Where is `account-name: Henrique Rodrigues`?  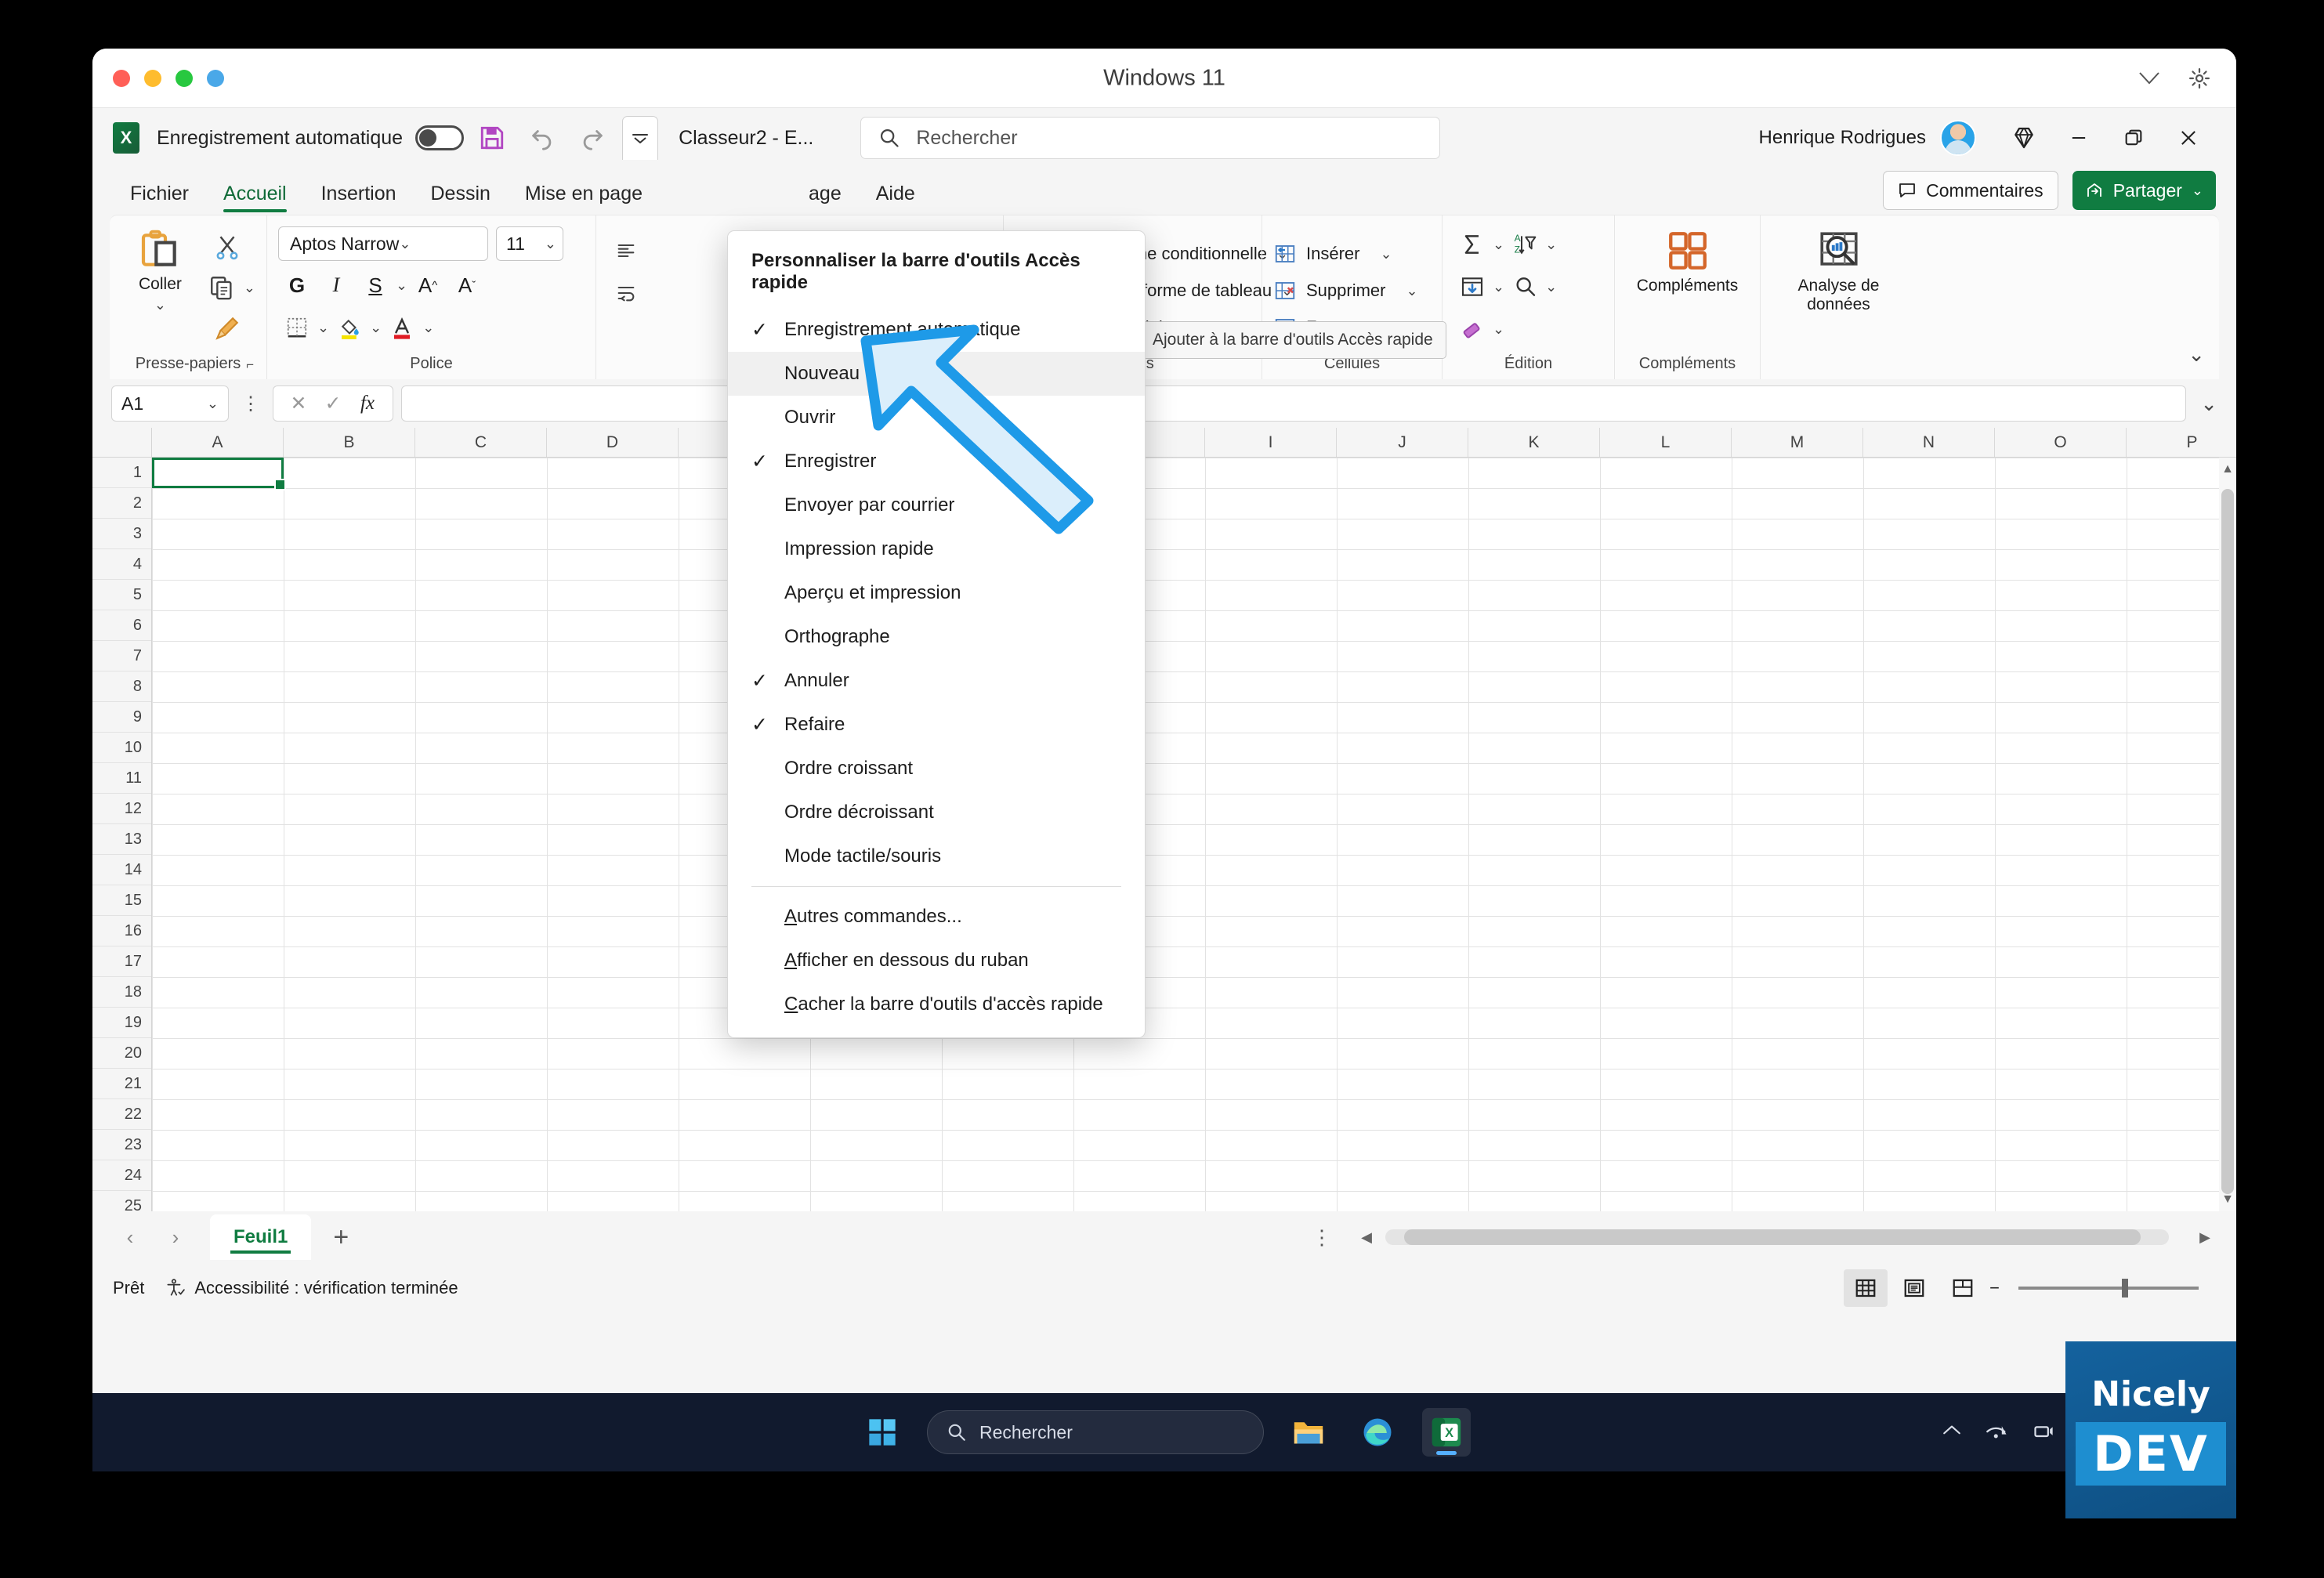
account-name: Henrique Rodrigues is located at coordinates (1843, 138).